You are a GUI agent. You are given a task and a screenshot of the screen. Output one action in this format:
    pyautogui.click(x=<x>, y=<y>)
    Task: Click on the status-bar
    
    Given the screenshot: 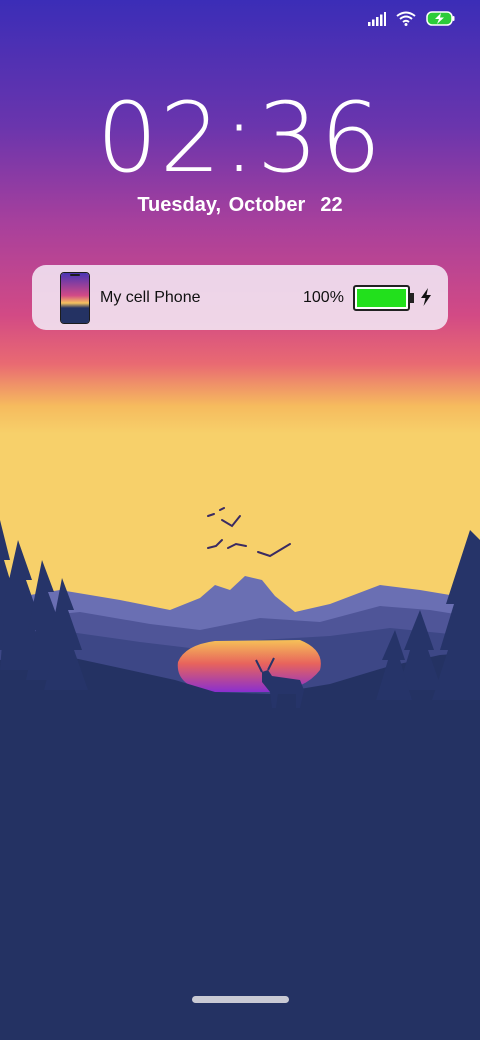 What is the action you would take?
    pyautogui.click(x=412, y=21)
    